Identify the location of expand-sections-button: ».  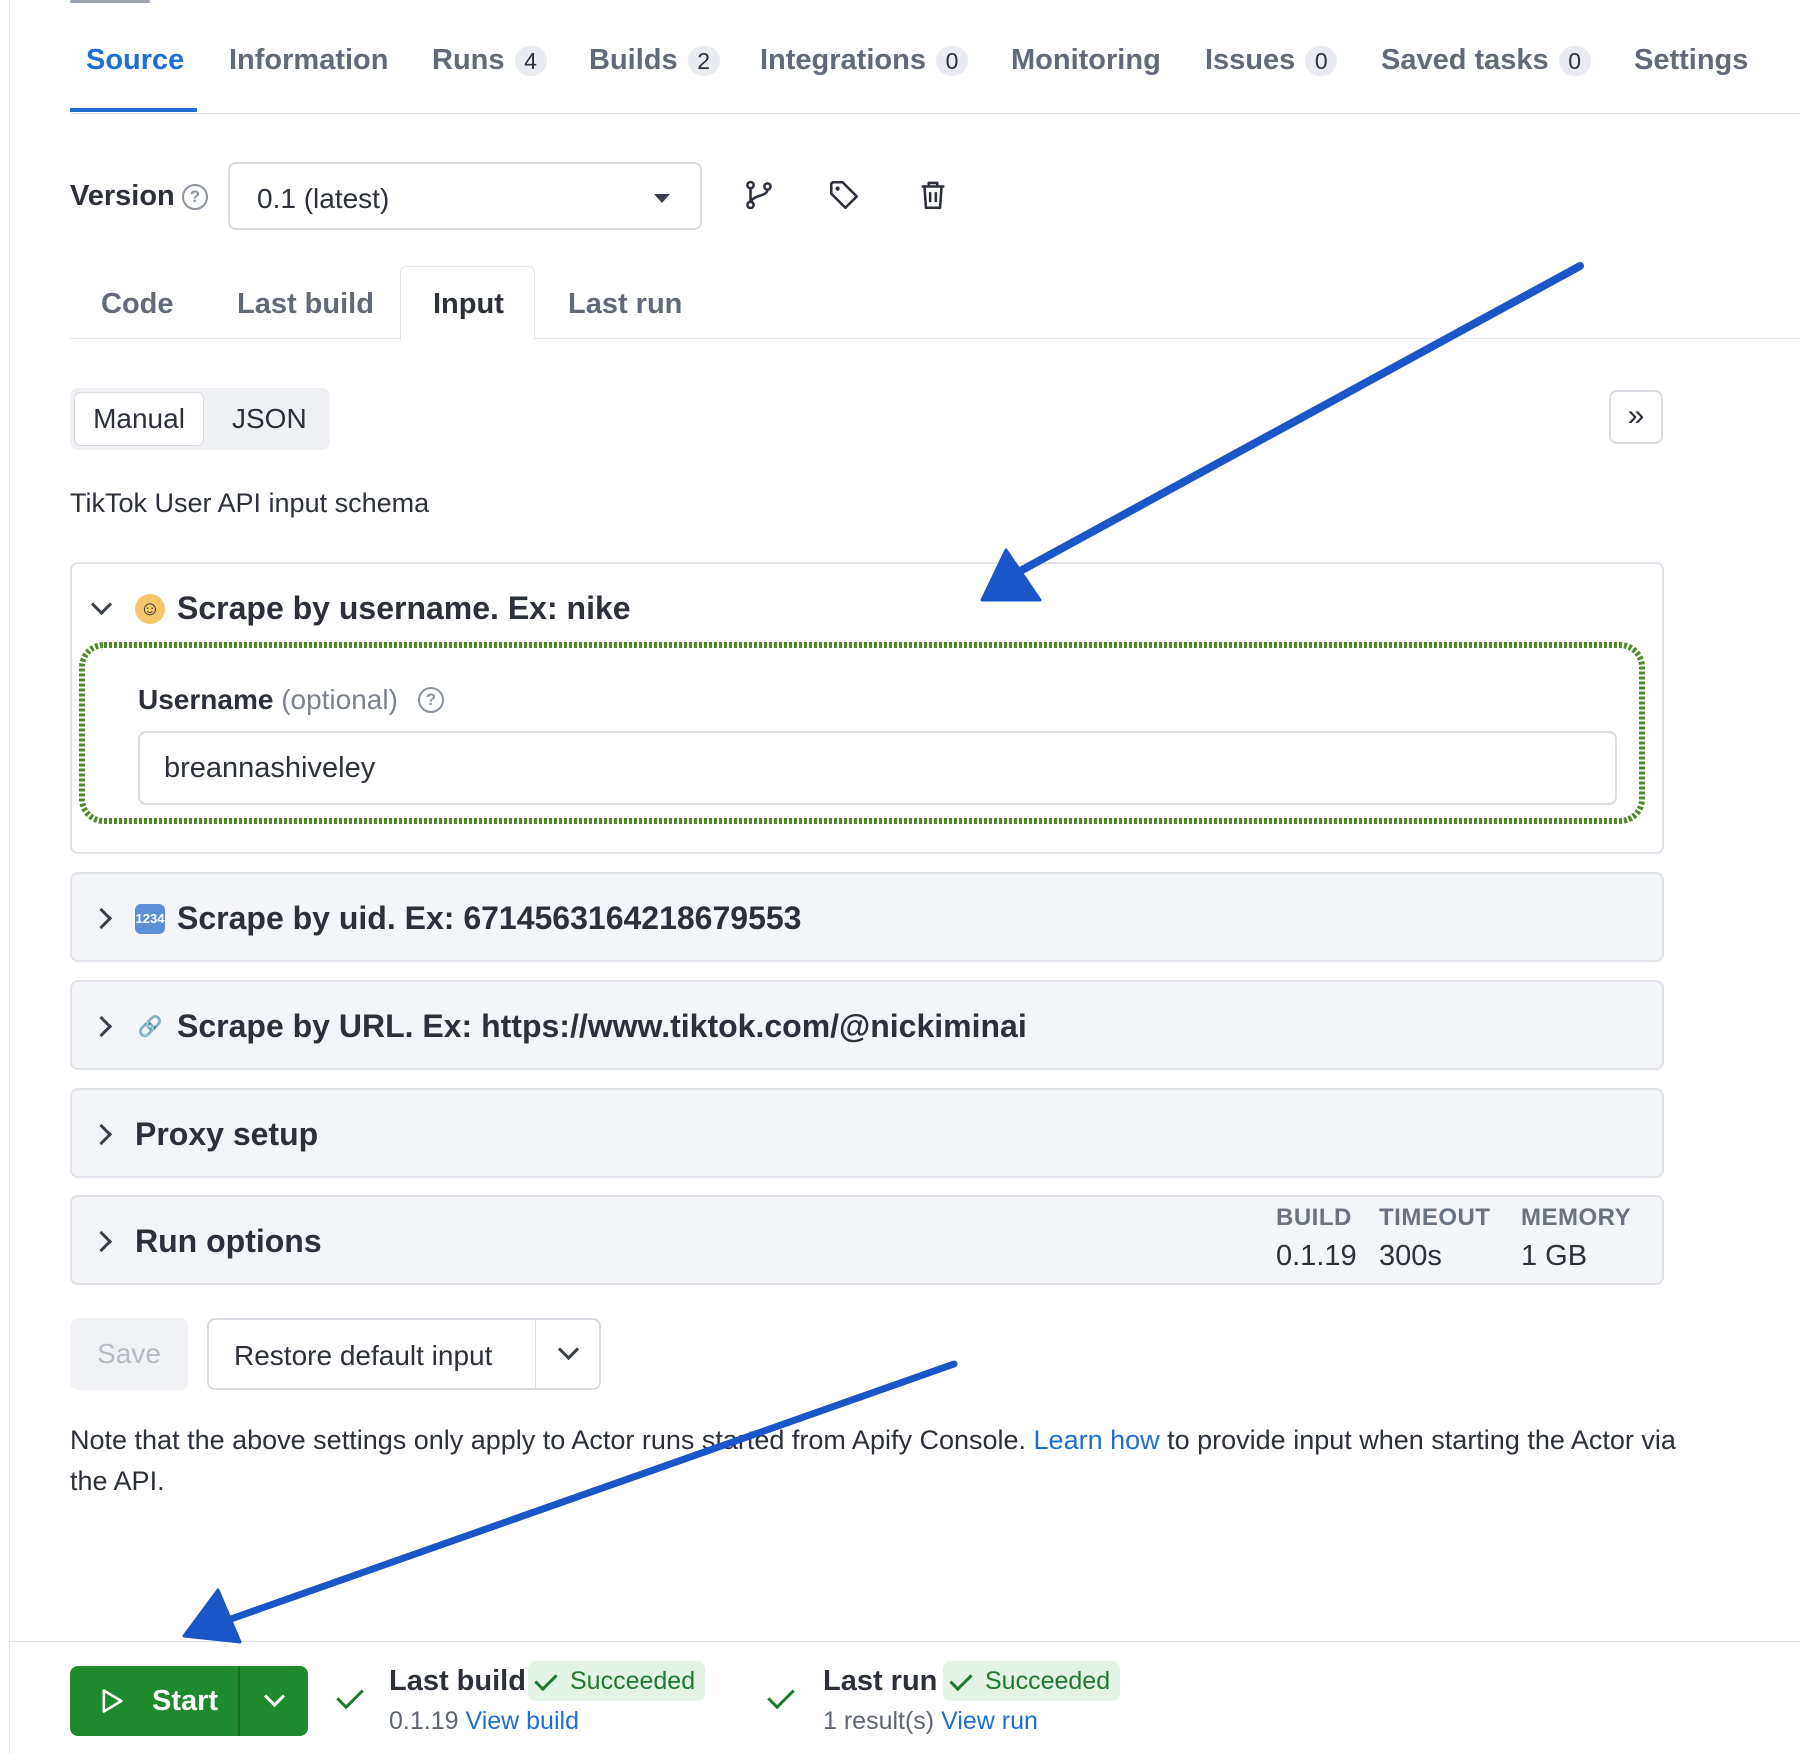
(1636, 417).